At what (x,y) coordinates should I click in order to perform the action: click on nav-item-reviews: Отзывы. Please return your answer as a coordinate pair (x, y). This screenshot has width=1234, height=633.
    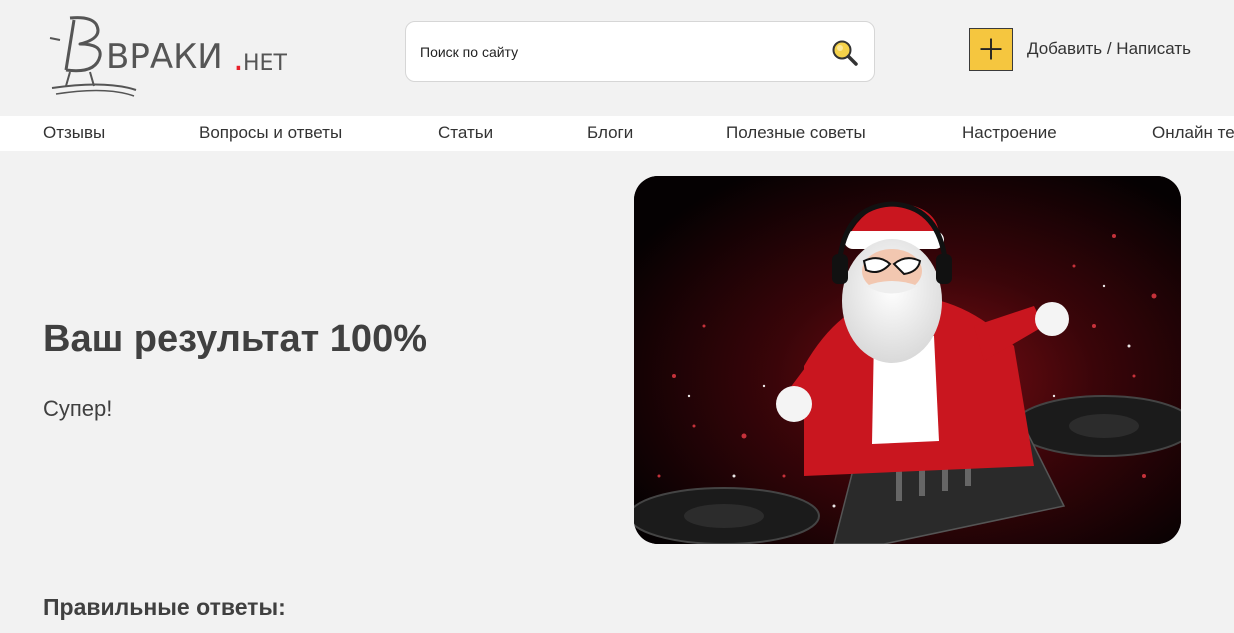
    Looking at the image, I should click on (74, 133).